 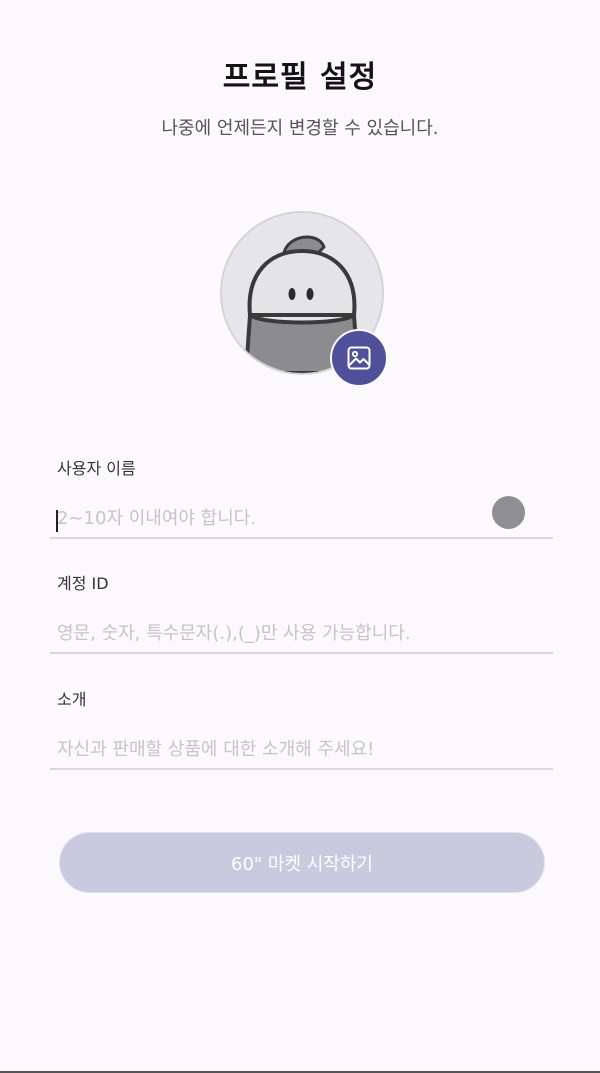 What do you see at coordinates (301, 750) in the screenshot?
I see `intro-input` at bounding box center [301, 750].